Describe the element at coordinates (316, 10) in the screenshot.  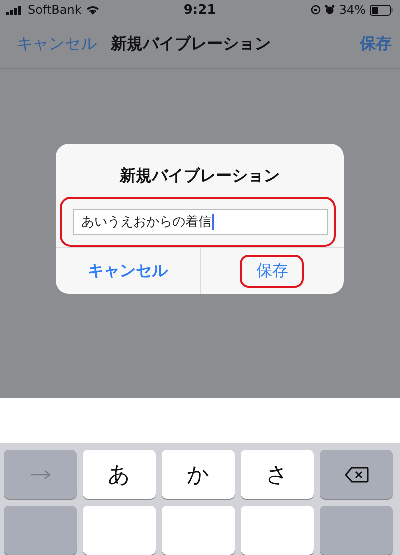
I see `rotation-lock-icon` at that location.